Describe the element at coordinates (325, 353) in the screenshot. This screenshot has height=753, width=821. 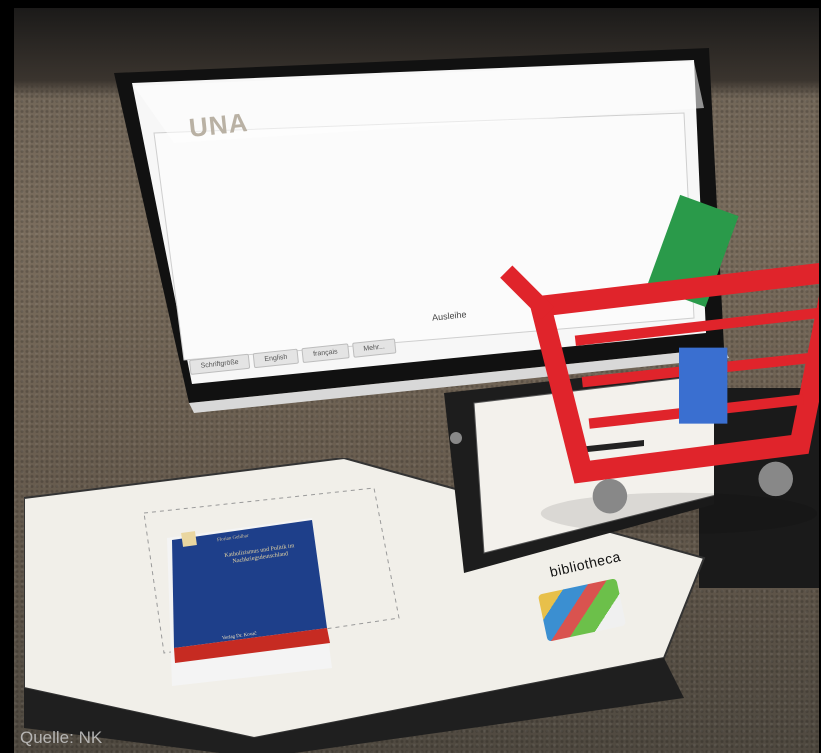
I see `tab-french: français` at that location.